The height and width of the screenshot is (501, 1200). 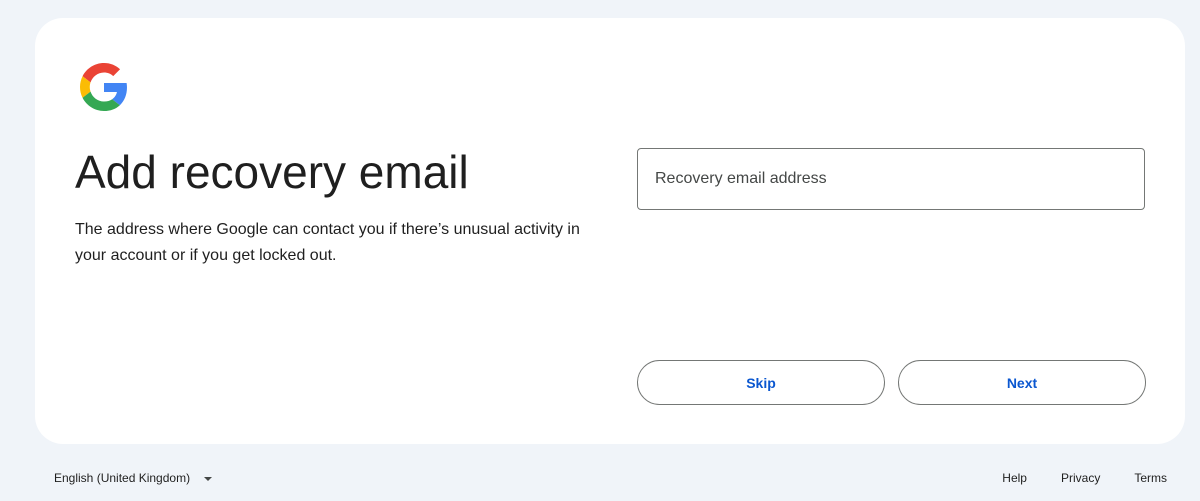 What do you see at coordinates (208, 478) in the screenshot?
I see `caret-down-icon` at bounding box center [208, 478].